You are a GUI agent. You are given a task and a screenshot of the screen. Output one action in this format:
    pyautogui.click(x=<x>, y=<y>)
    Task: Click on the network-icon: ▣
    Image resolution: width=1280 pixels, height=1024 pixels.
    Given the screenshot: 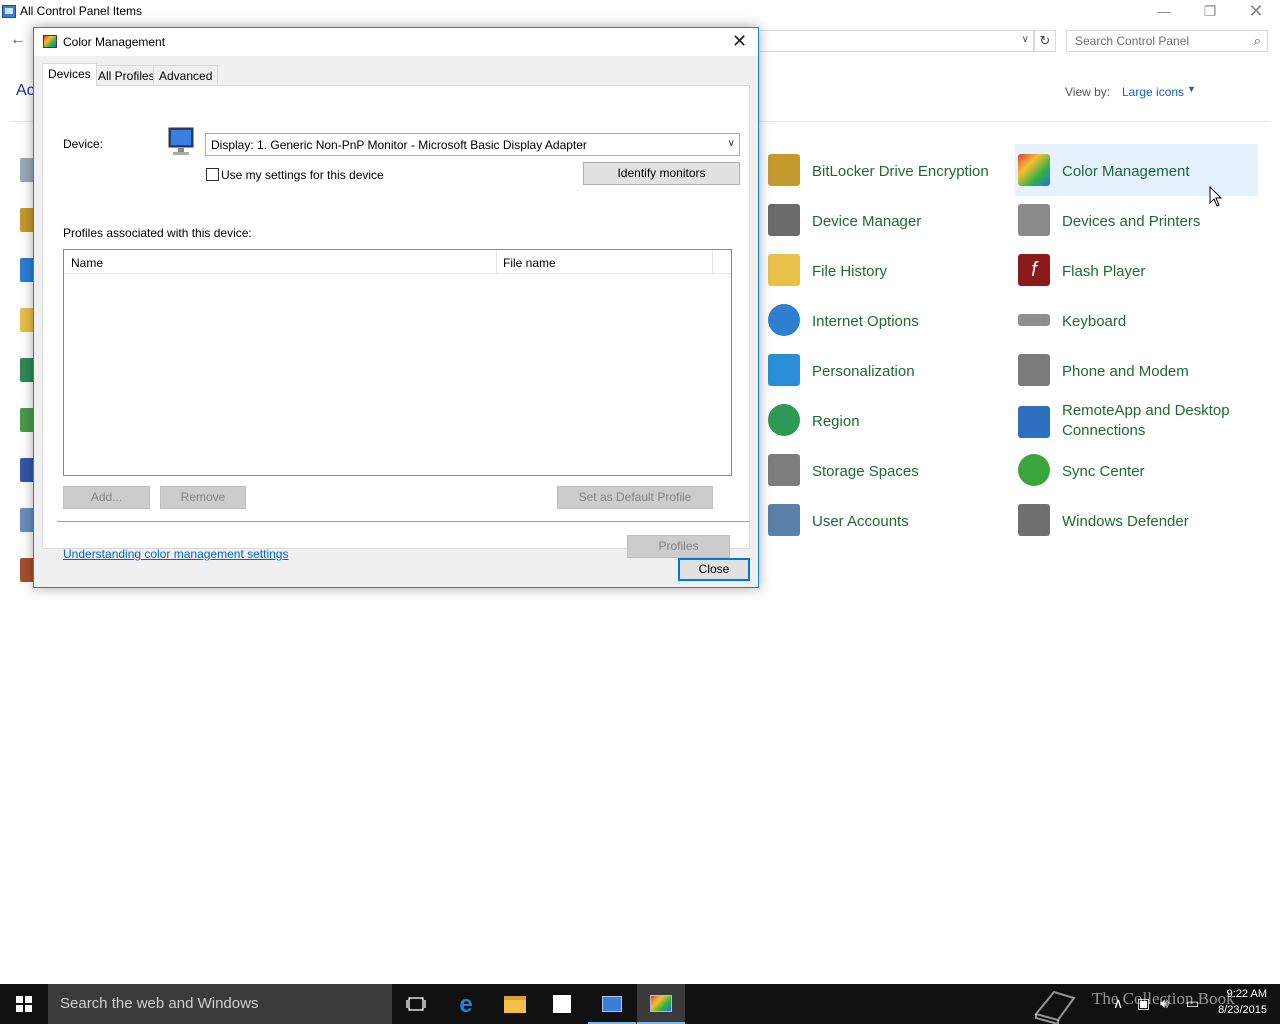 What is the action you would take?
    pyautogui.click(x=1143, y=1003)
    